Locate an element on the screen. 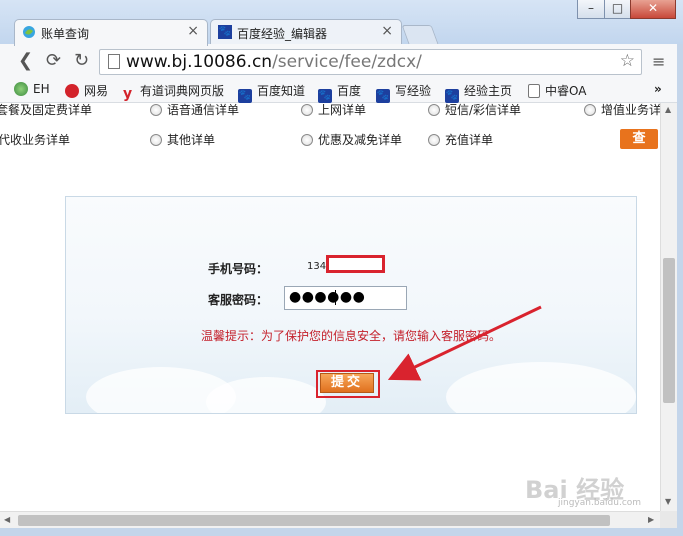  option-label: 上网详单 is located at coordinates (342, 110).